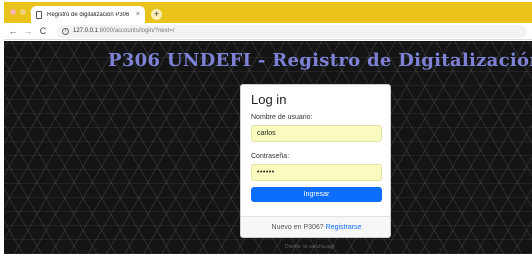 The width and height of the screenshot is (532, 254). What do you see at coordinates (310, 247) in the screenshot?
I see `footer-note: Diseño: la cancha.app` at bounding box center [310, 247].